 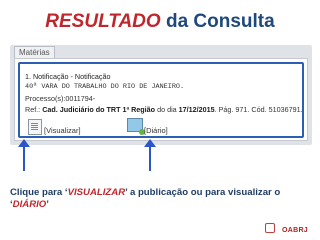 What do you see at coordinates (294, 230) in the screenshot?
I see `oabrj-logo: OABRJ` at bounding box center [294, 230].